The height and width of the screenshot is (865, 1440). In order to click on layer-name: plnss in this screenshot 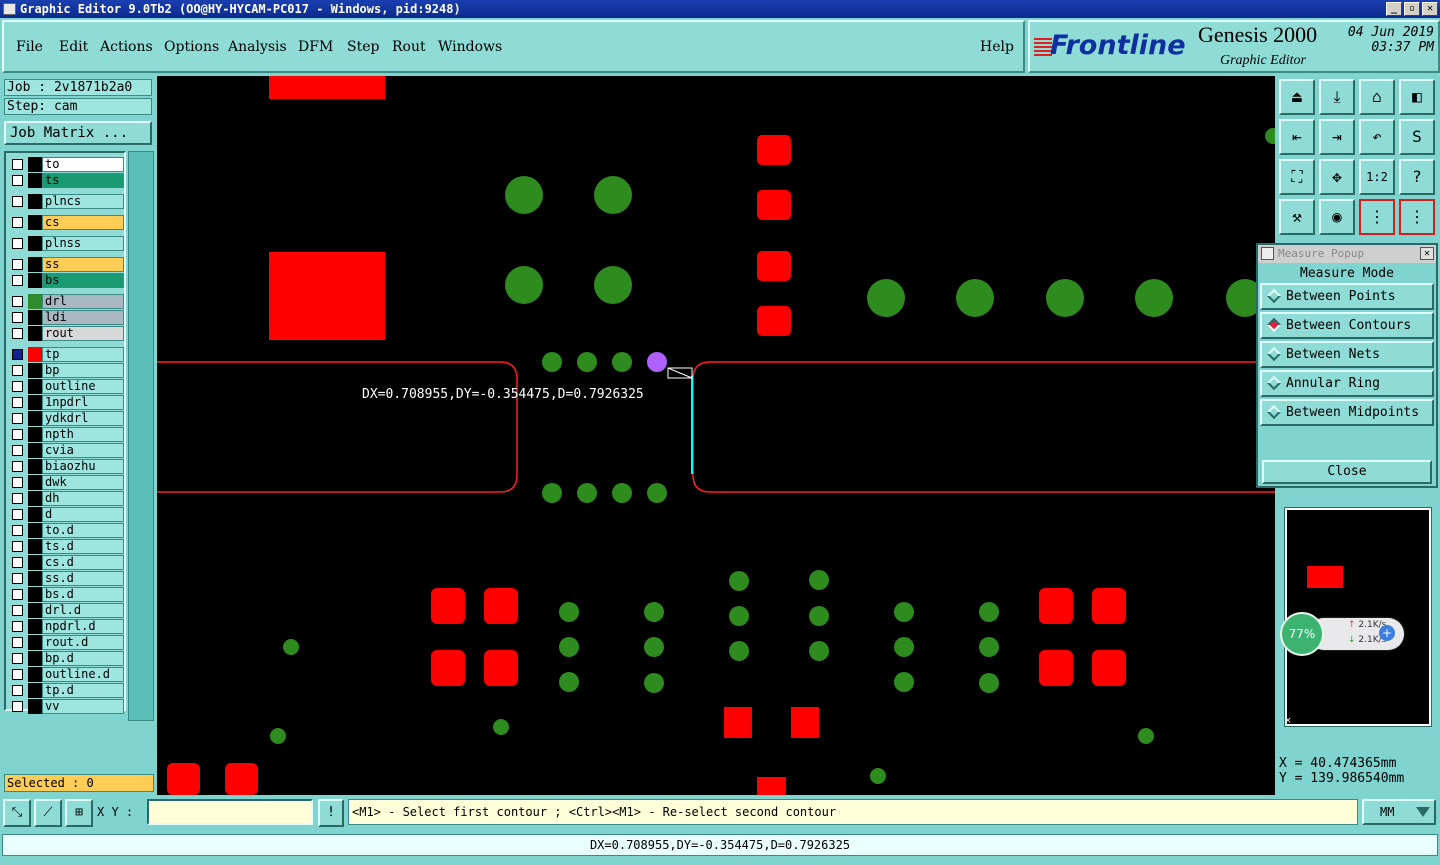, I will do `click(83, 243)`.